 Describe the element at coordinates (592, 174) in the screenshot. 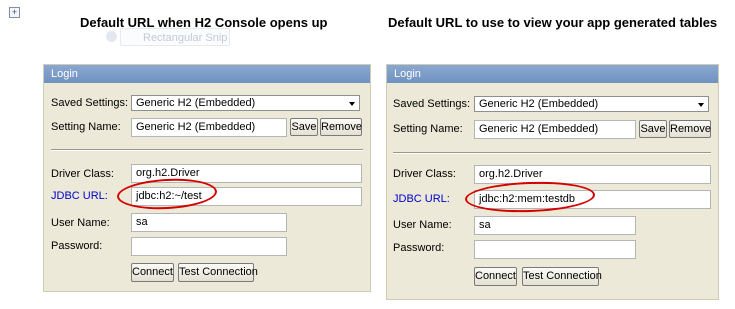

I see `driver-class-input: org.h2.Driver` at that location.